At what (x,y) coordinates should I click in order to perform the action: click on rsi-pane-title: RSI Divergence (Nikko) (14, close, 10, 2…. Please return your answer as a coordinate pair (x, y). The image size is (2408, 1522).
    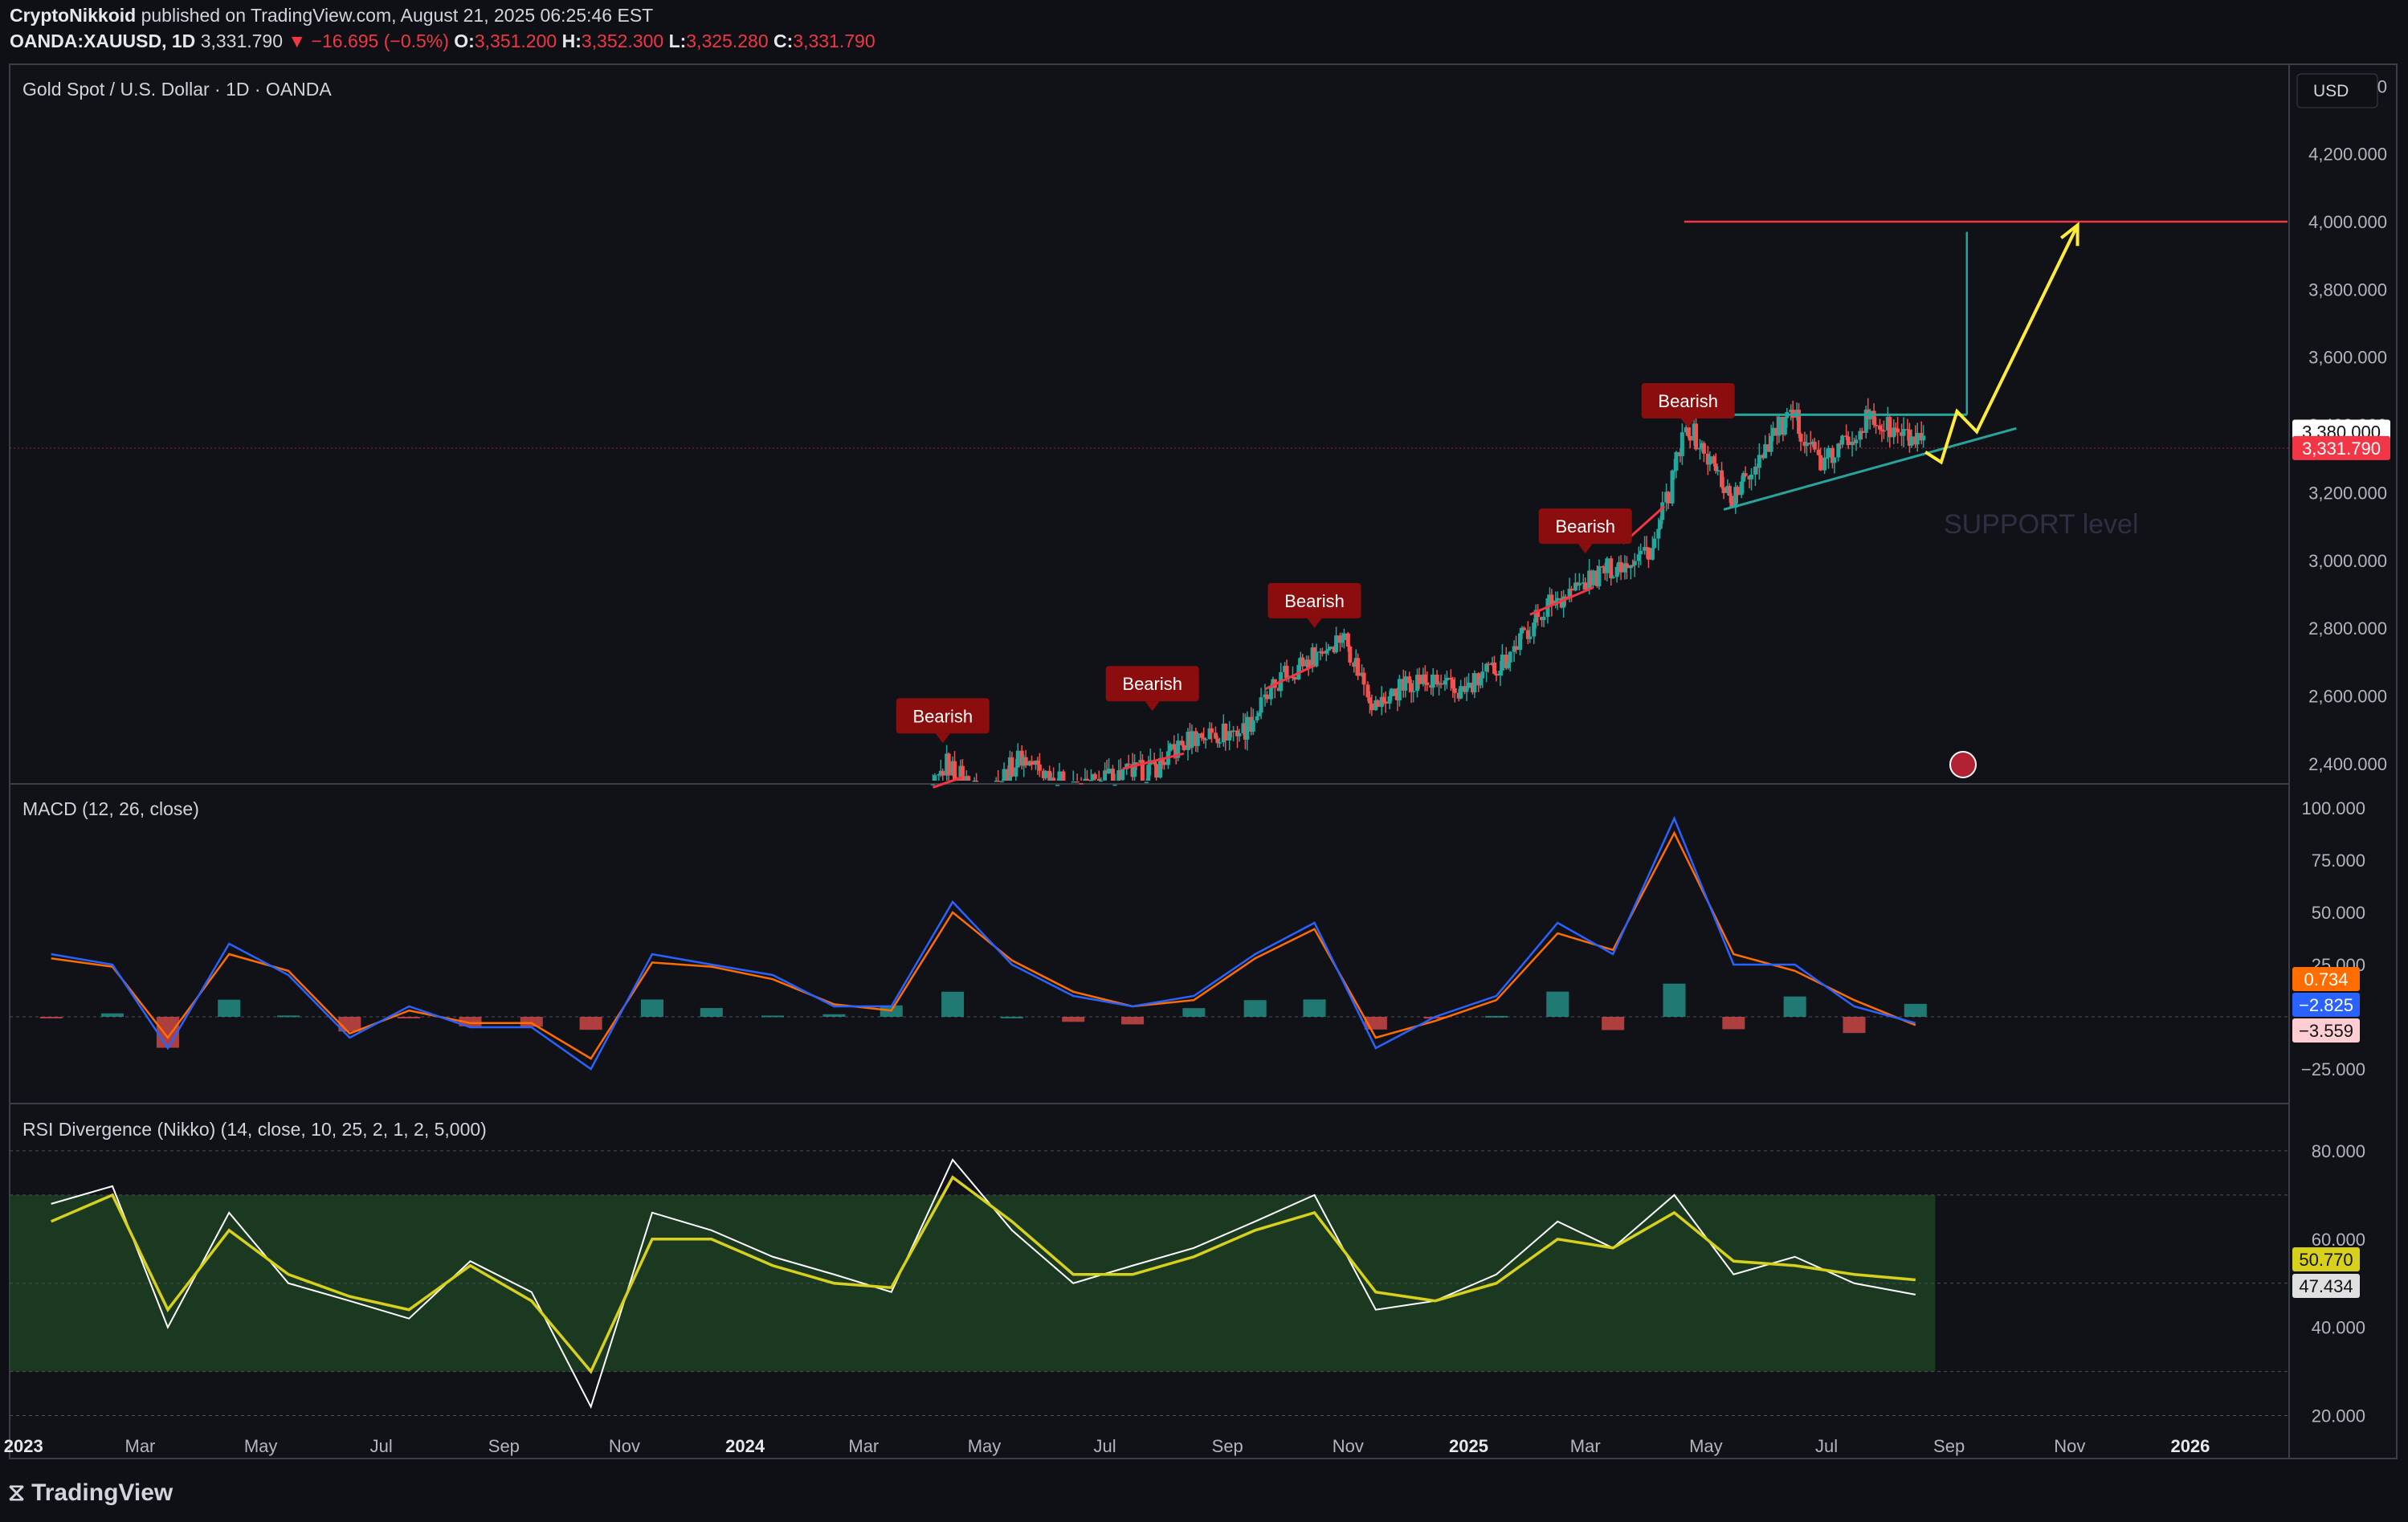
    Looking at the image, I should click on (255, 1129).